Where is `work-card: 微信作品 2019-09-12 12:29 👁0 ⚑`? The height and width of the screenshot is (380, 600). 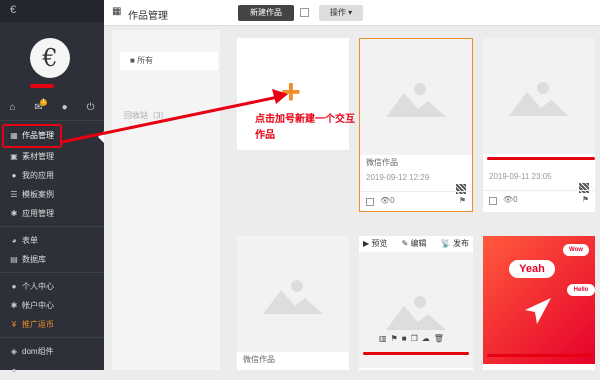 work-card: 微信作品 2019-09-12 12:29 👁0 ⚑ is located at coordinates (416, 125).